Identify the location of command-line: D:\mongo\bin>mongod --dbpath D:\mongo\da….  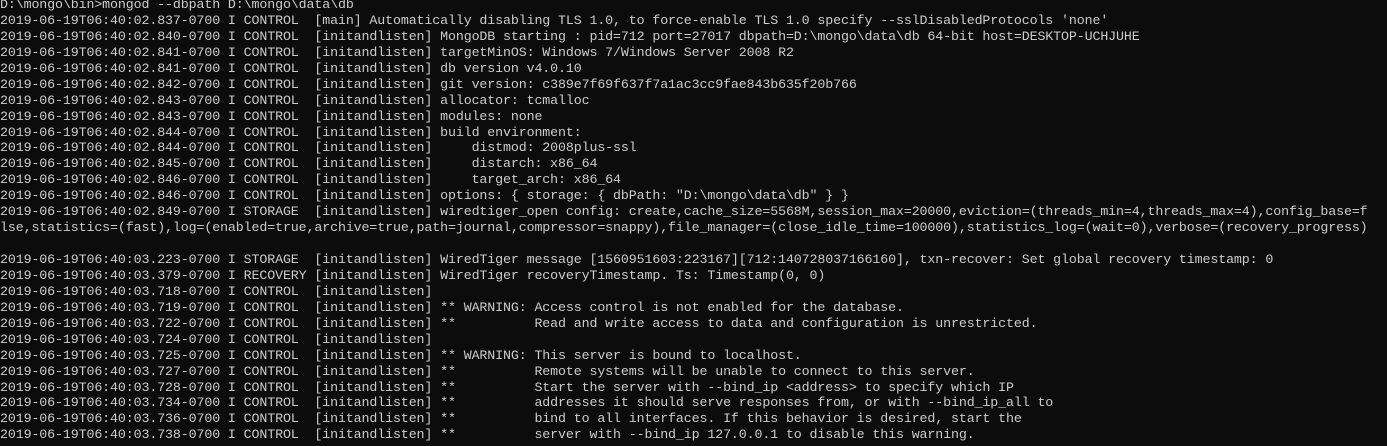
(177, 6).